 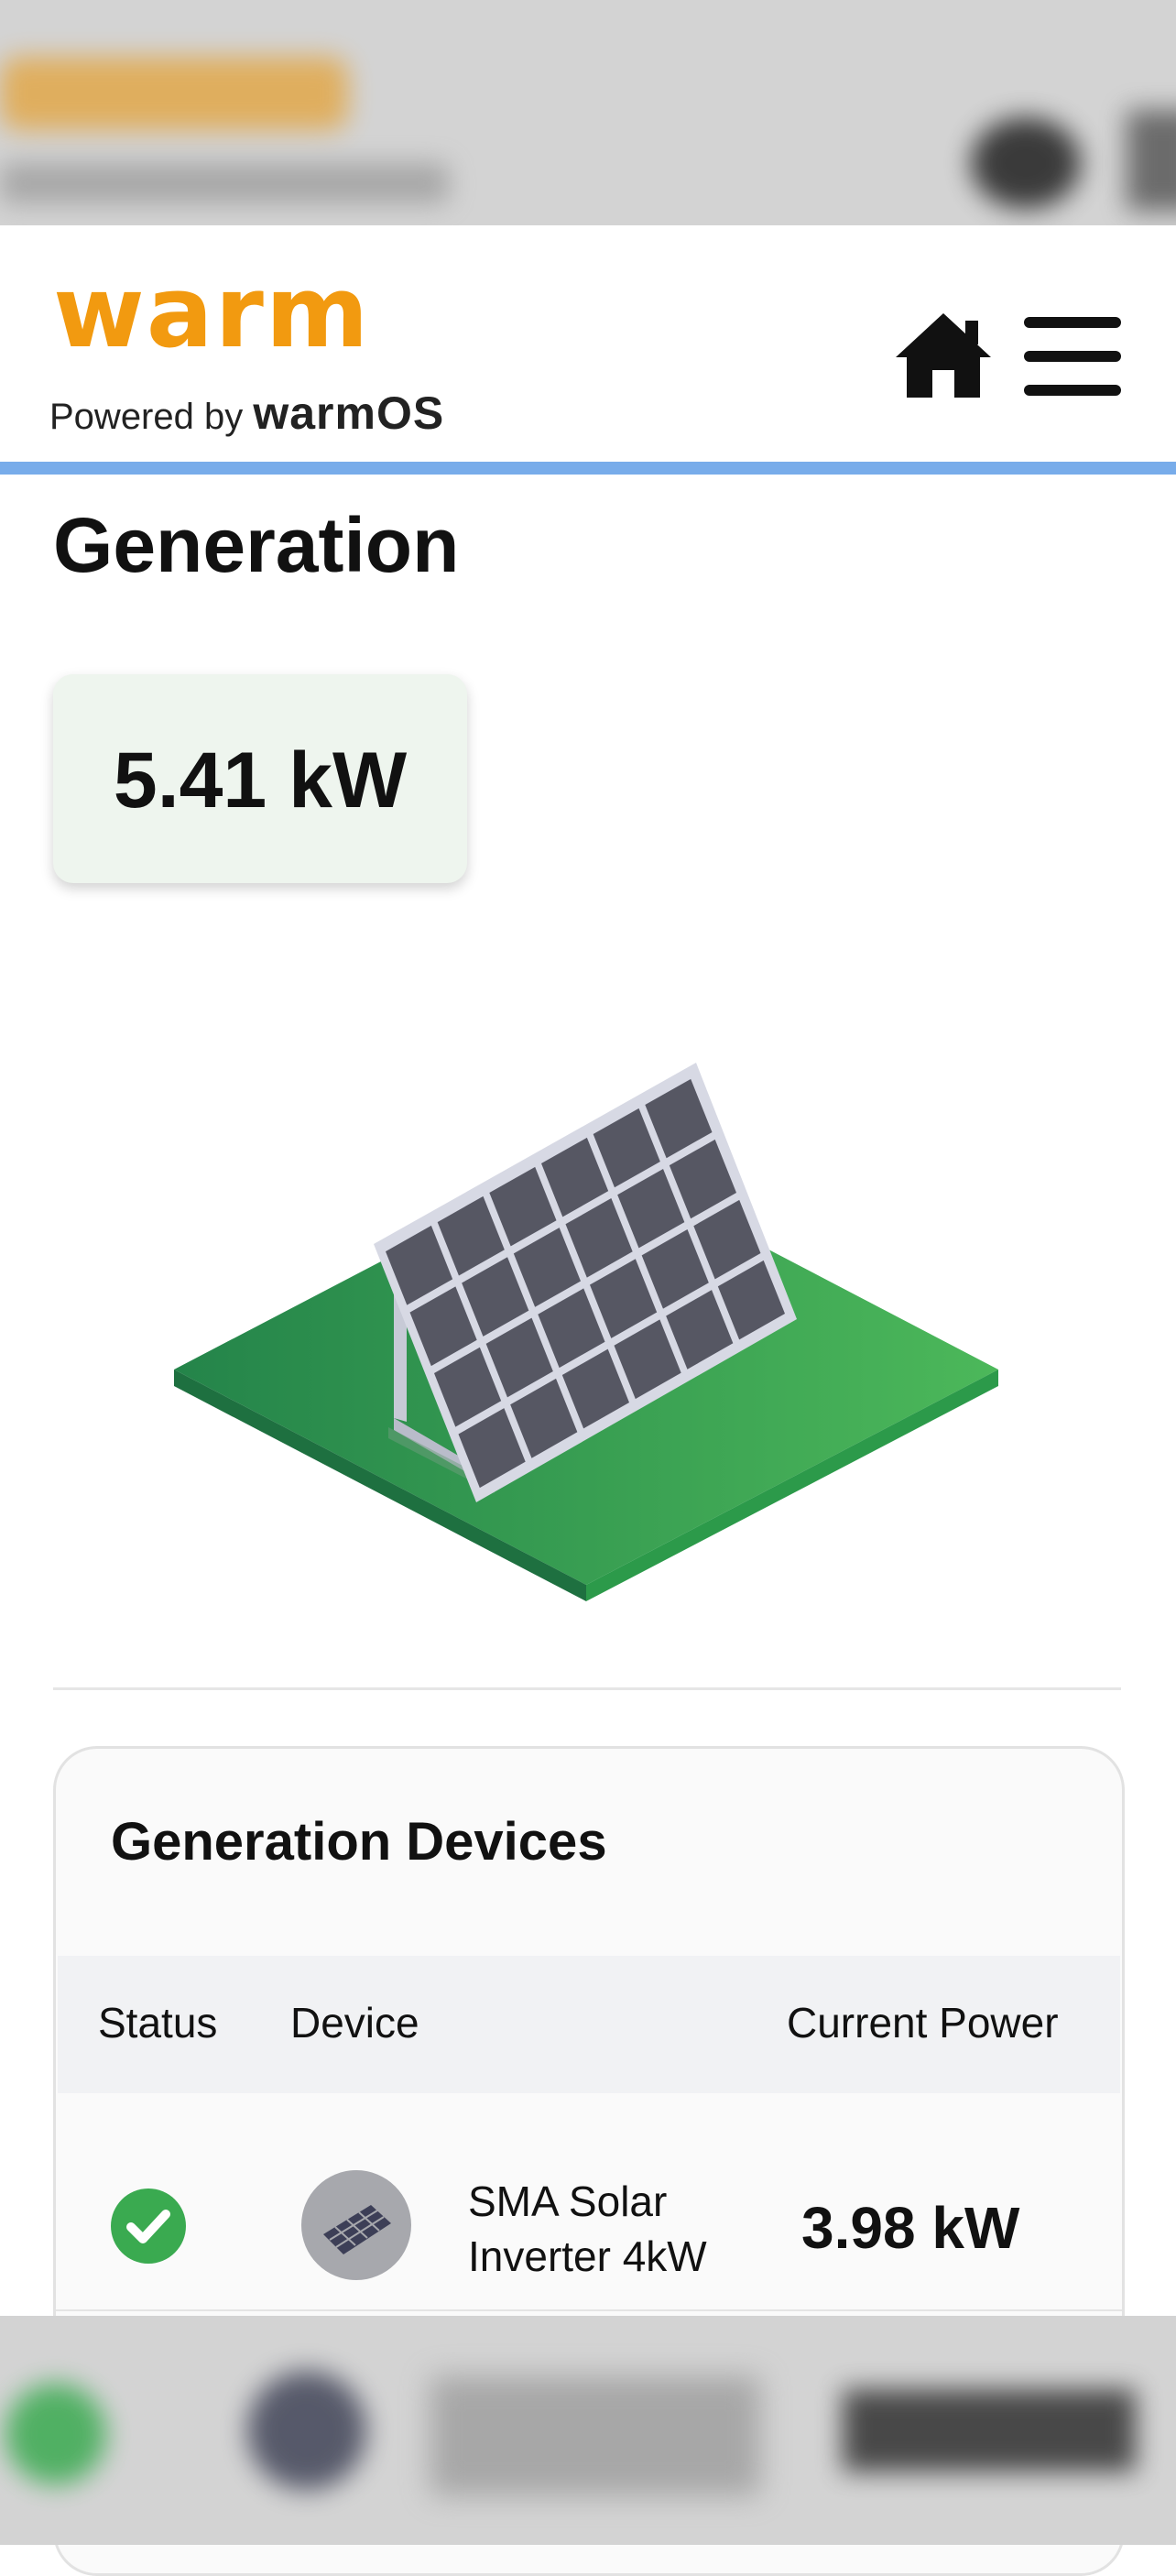 I want to click on solar-panel-icon, so click(x=356, y=2225).